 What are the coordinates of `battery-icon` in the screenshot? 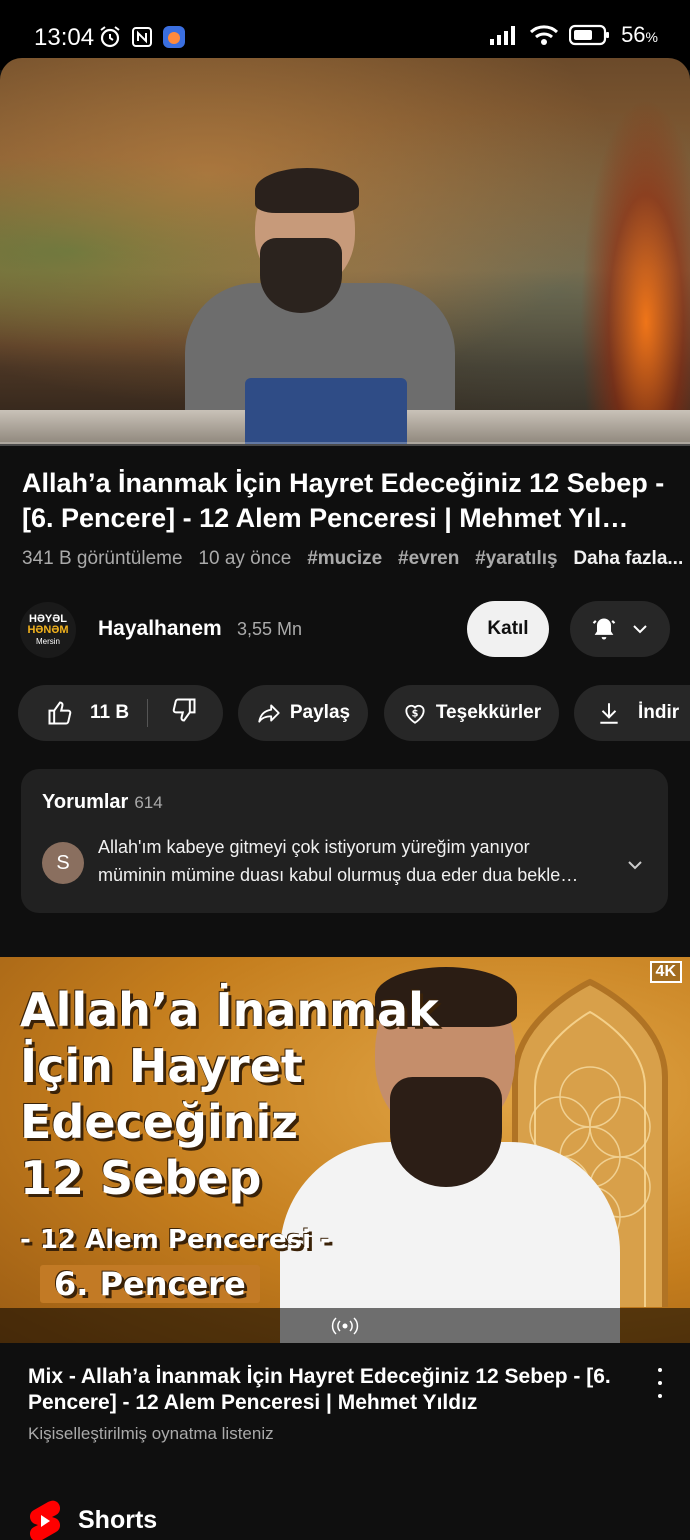 It's located at (589, 35).